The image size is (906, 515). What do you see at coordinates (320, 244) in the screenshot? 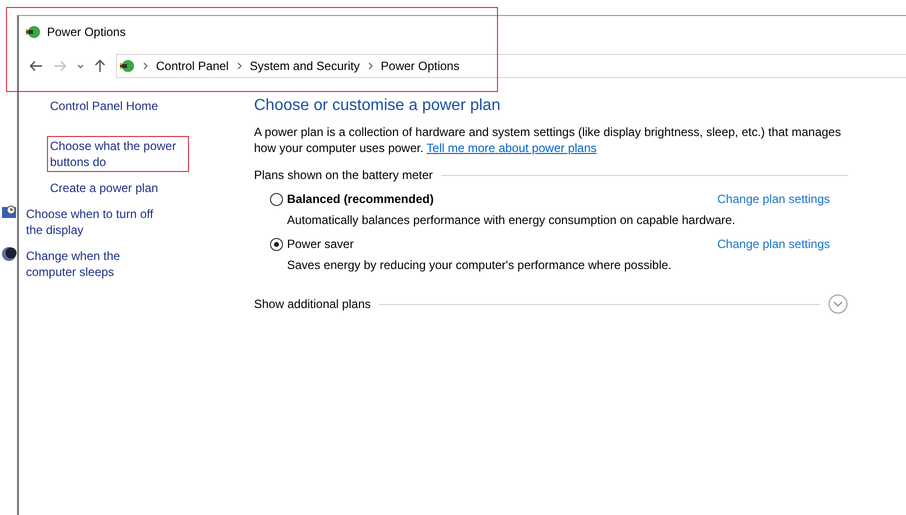
I see `plan-name: Power saver` at bounding box center [320, 244].